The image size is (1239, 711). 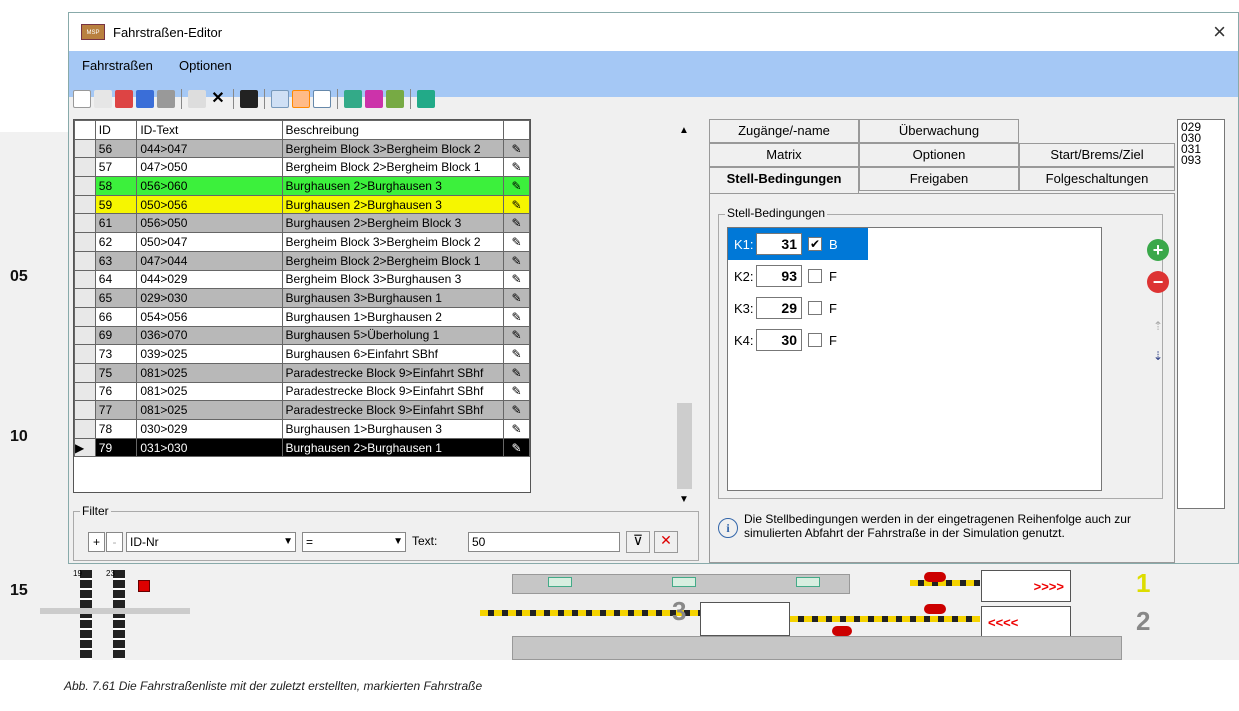 I want to click on tab-freigaben: Freigaben, so click(x=939, y=179).